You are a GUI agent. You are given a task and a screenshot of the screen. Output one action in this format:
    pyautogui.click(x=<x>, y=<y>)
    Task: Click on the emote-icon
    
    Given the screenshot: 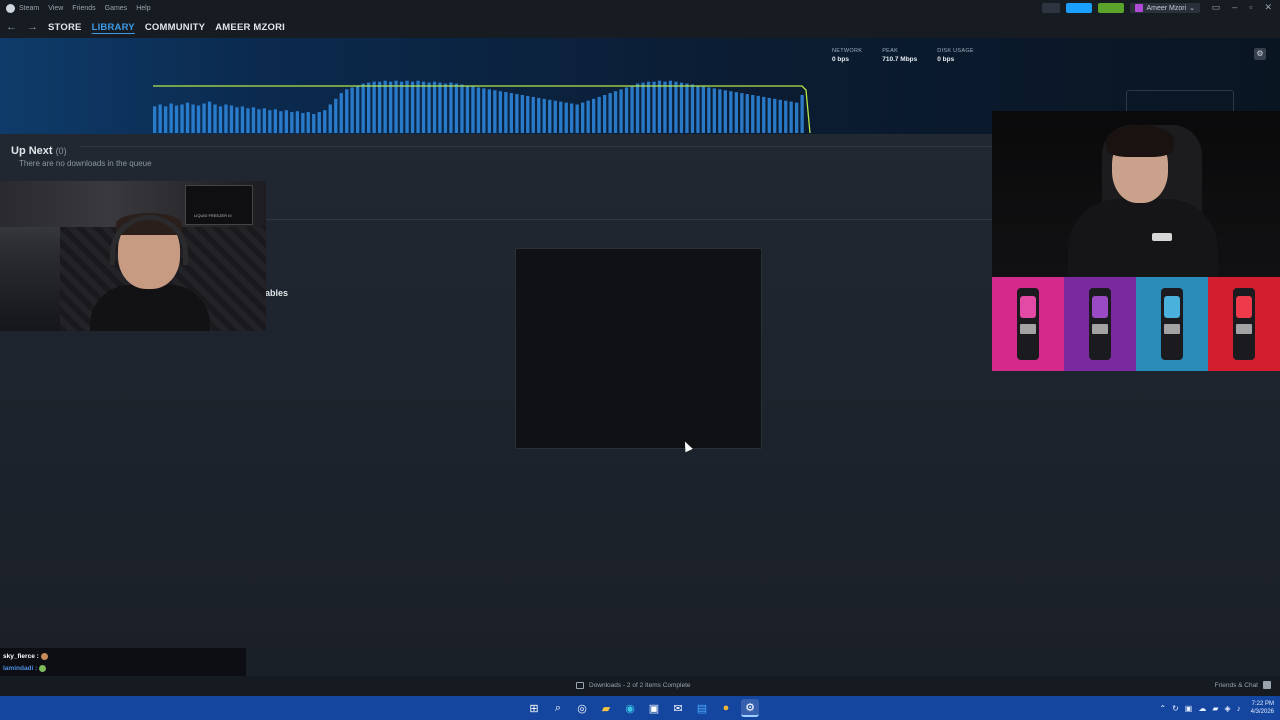 What is the action you would take?
    pyautogui.click(x=44, y=656)
    